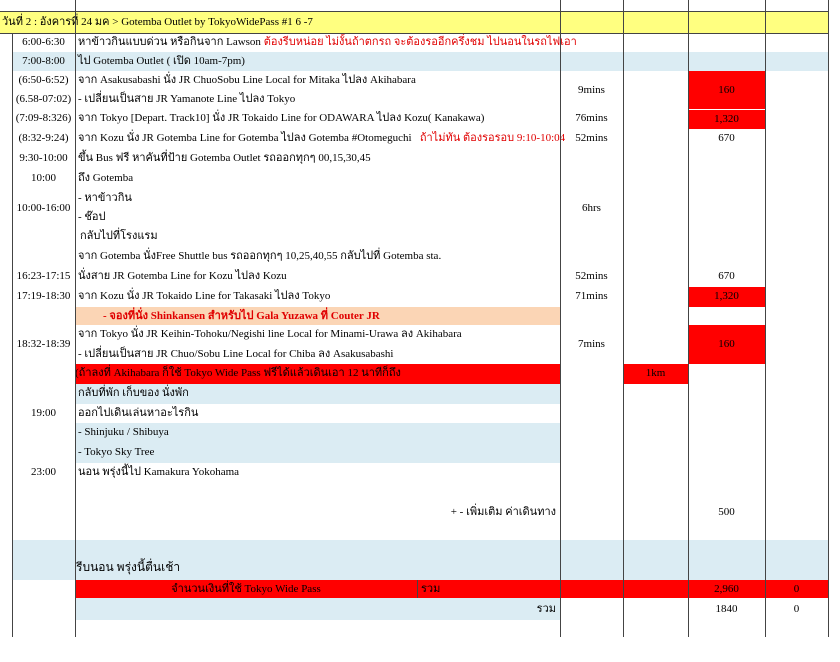 The height and width of the screenshot is (662, 840). Describe the element at coordinates (43, 99) in the screenshot. I see `time-cell: (6.58-07:02)` at that location.